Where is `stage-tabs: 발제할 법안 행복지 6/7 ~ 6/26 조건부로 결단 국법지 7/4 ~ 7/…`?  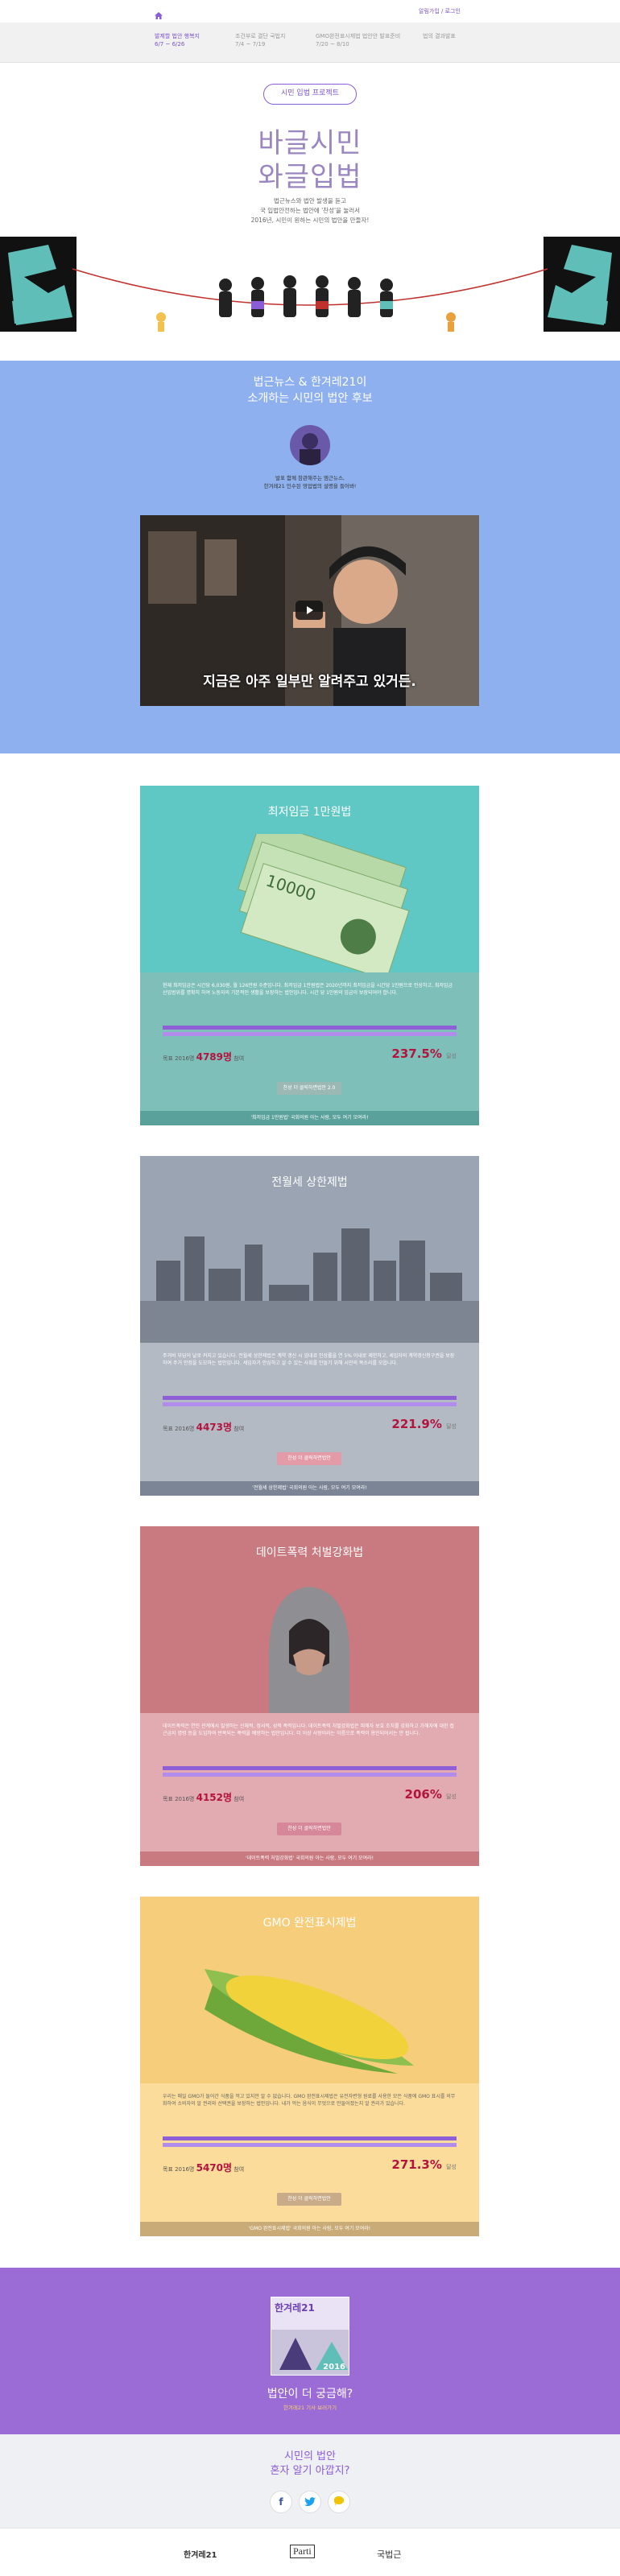 stage-tabs: 발제할 법안 행복지 6/7 ~ 6/26 조건부로 결단 국법지 7/4 ~ 7/… is located at coordinates (310, 43).